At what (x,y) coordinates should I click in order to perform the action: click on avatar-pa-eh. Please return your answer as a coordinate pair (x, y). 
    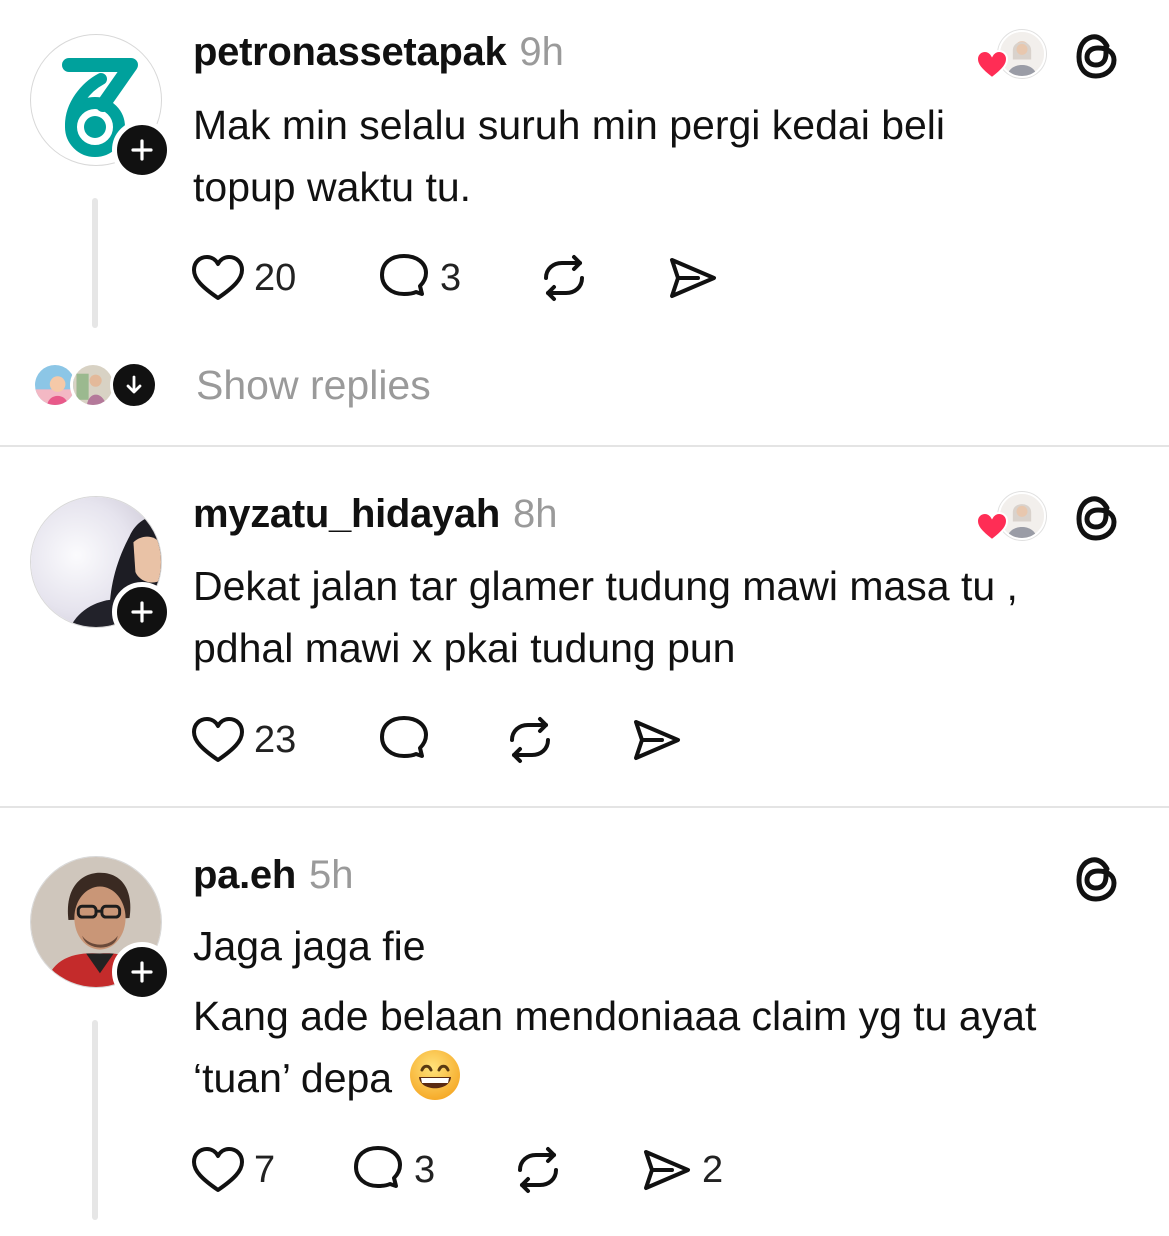
    Looking at the image, I should click on (101, 929).